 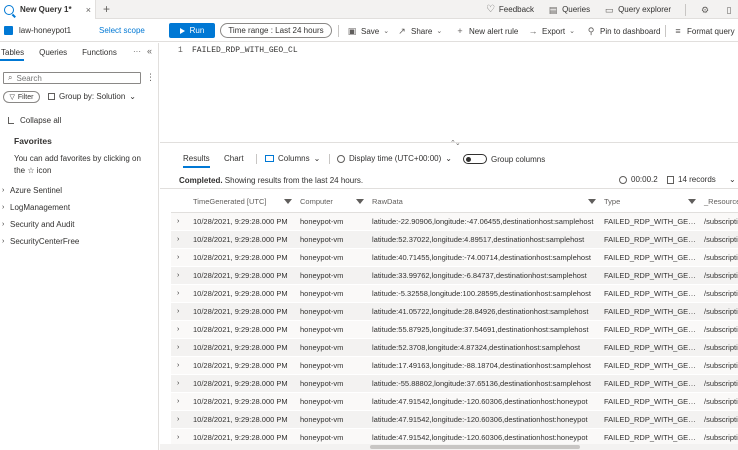 I want to click on column-header-computer: Computer, so click(x=332, y=202).